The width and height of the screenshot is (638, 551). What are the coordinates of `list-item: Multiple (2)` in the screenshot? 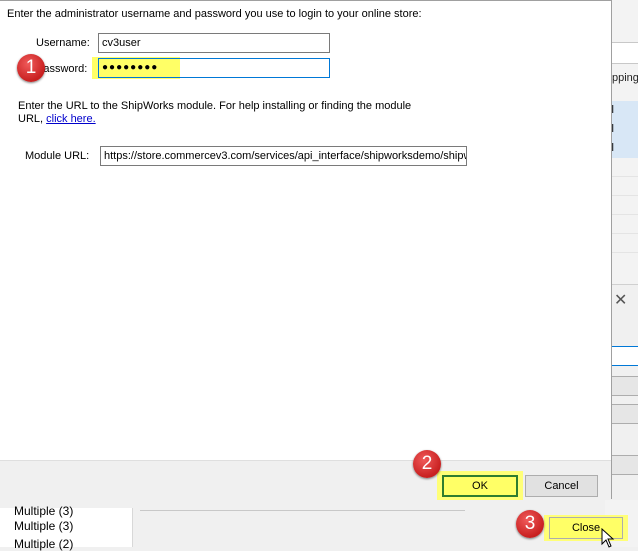 It's located at (44, 544).